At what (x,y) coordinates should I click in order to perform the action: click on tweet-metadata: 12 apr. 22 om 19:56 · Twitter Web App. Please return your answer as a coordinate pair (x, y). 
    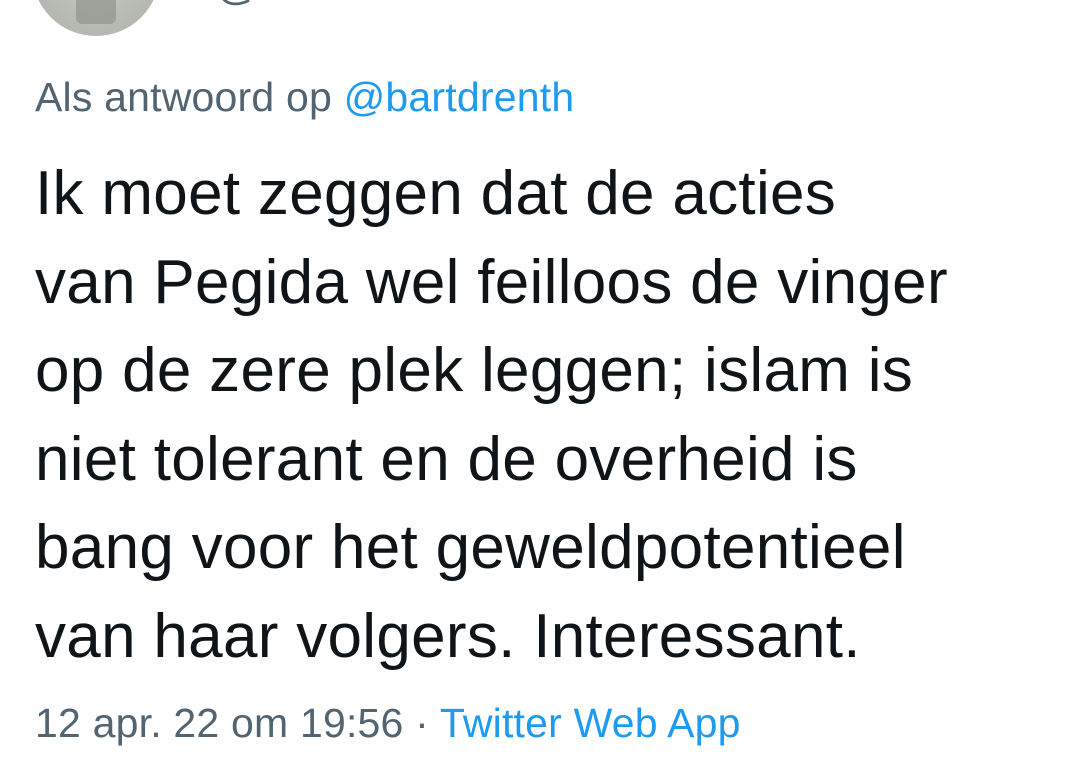
    Looking at the image, I should click on (388, 723).